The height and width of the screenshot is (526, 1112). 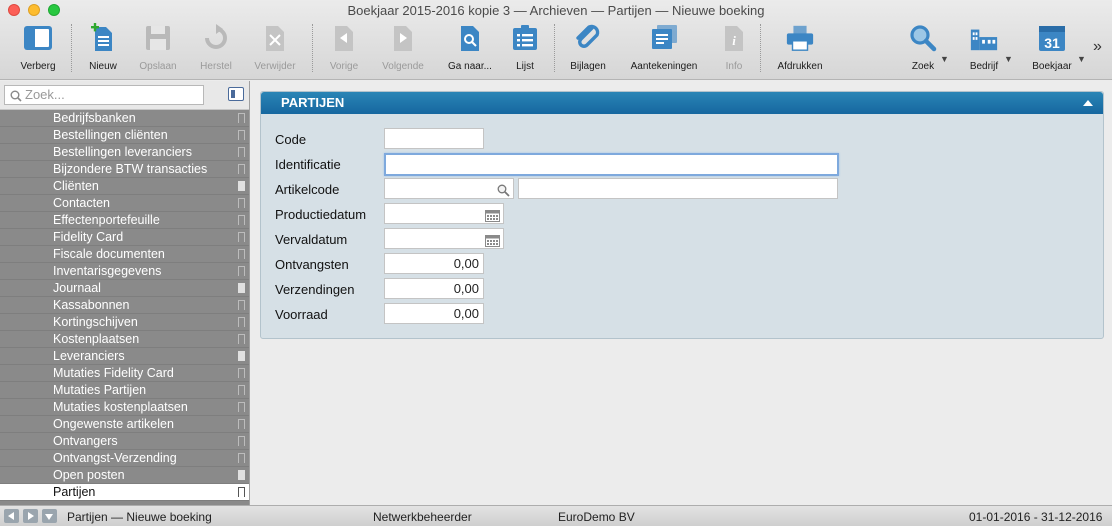 I want to click on sidebar-item-label: Journaal, so click(x=77, y=288).